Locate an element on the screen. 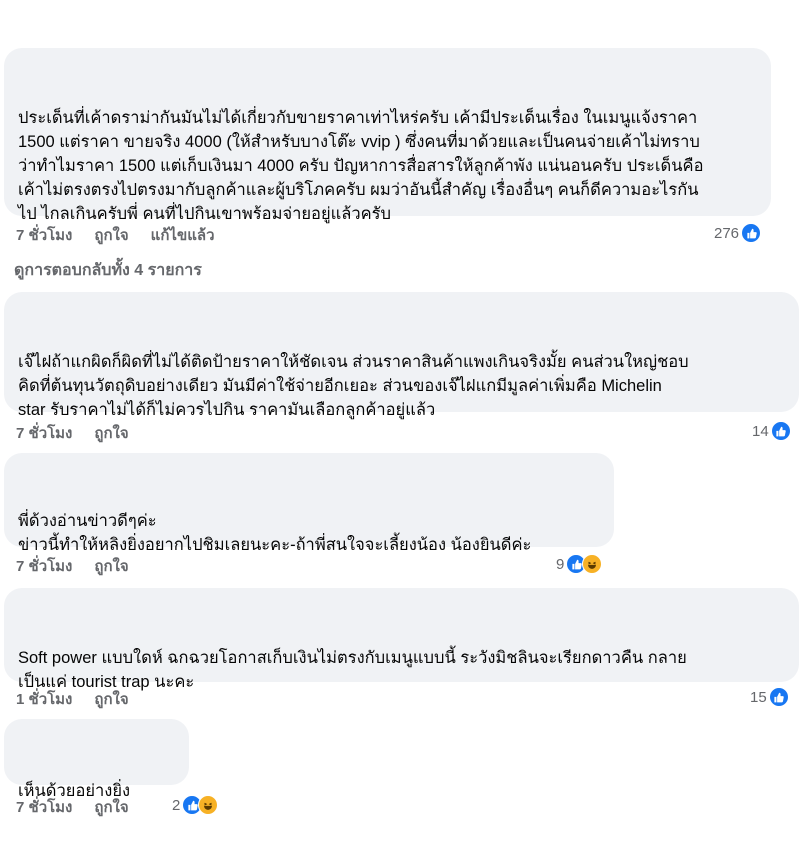 Image resolution: width=800 pixels, height=848 pixels. reaction-summary: 14 is located at coordinates (771, 431).